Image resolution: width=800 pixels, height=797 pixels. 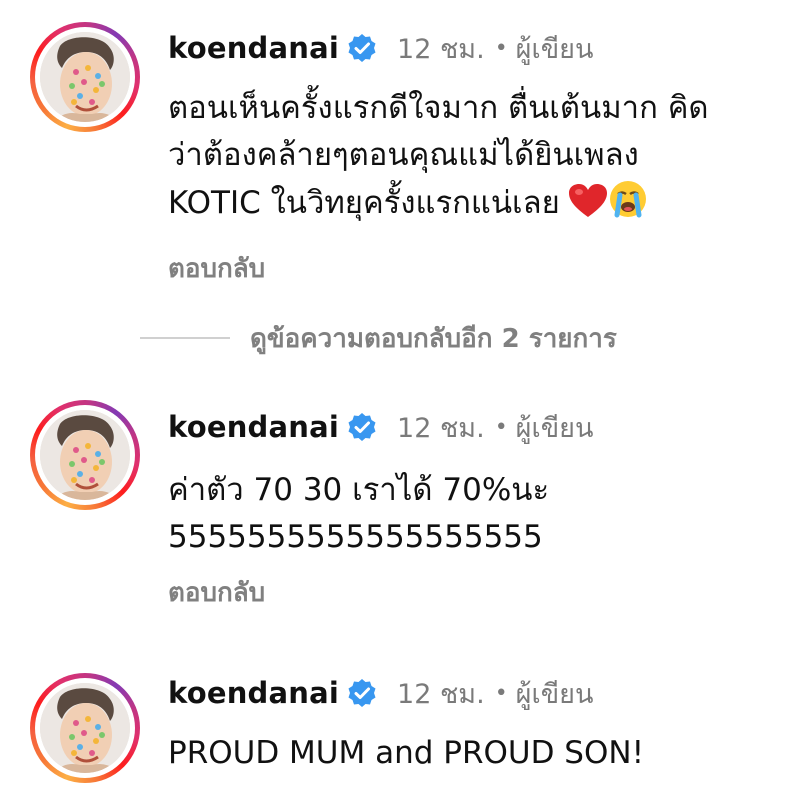 What do you see at coordinates (433, 338) in the screenshot?
I see `view-more-replies-label: ดูข้อความตอบกลับอีก 2 รายการ` at bounding box center [433, 338].